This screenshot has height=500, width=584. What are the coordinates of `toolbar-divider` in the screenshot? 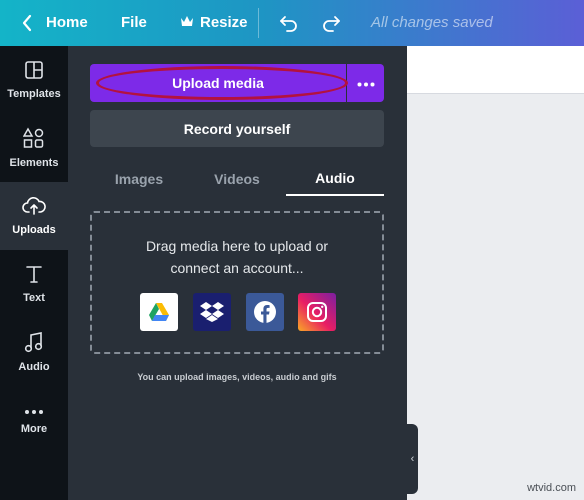 It's located at (258, 23).